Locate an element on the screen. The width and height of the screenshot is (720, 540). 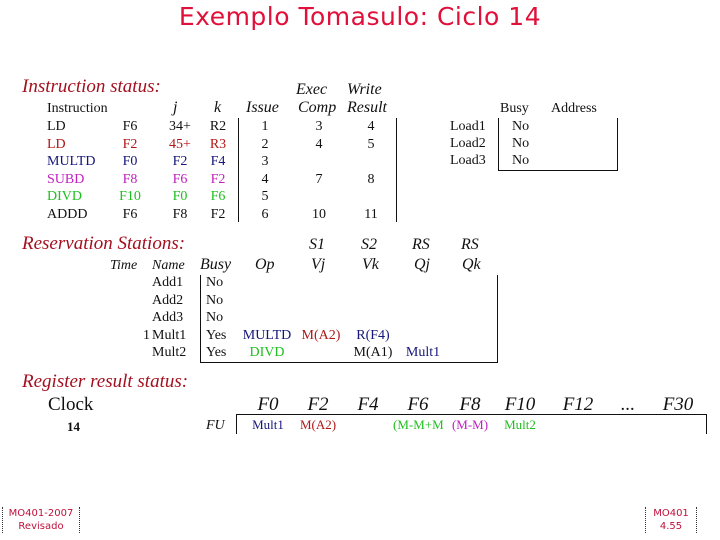
register-header: F30 is located at coordinates (678, 404).